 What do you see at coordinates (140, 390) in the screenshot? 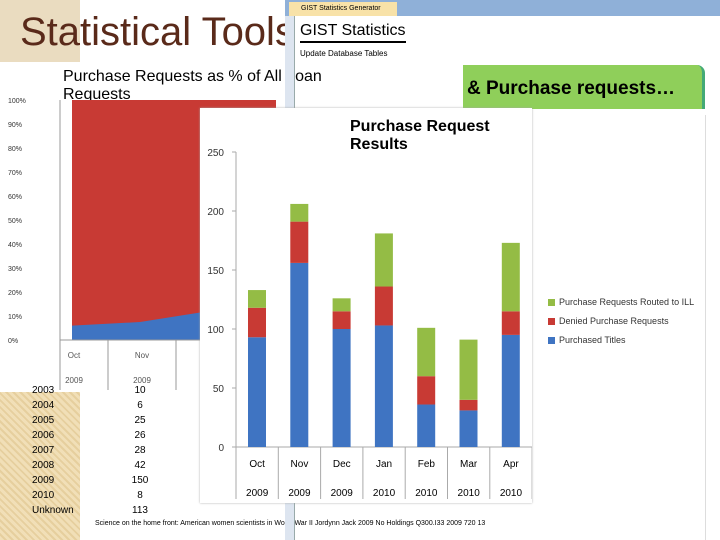
I see `table-cell: 10` at bounding box center [140, 390].